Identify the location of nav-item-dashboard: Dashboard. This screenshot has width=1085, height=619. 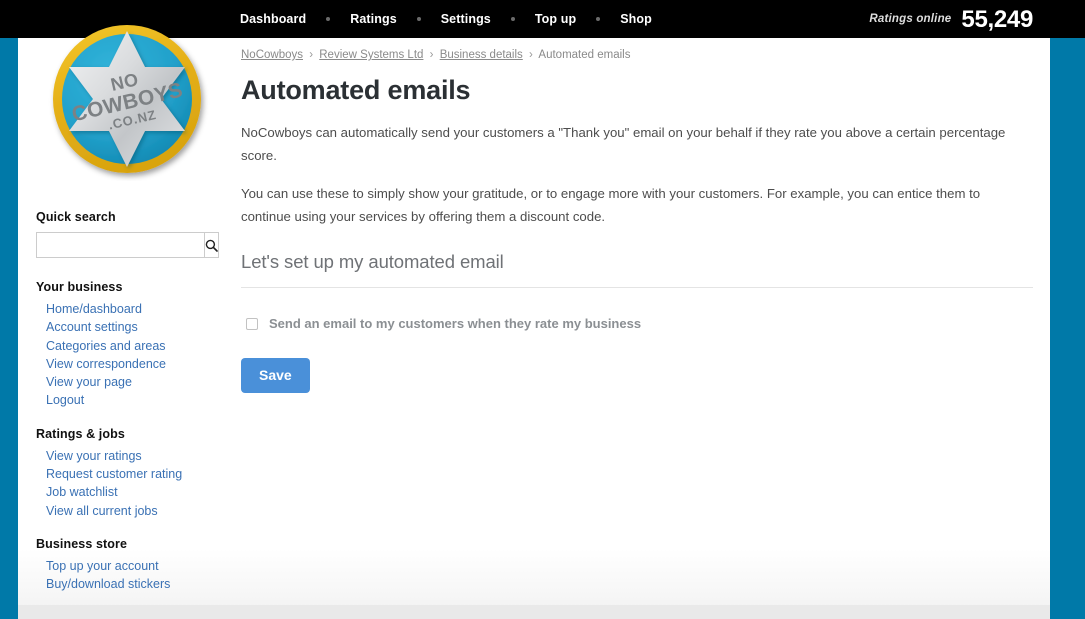
(273, 19).